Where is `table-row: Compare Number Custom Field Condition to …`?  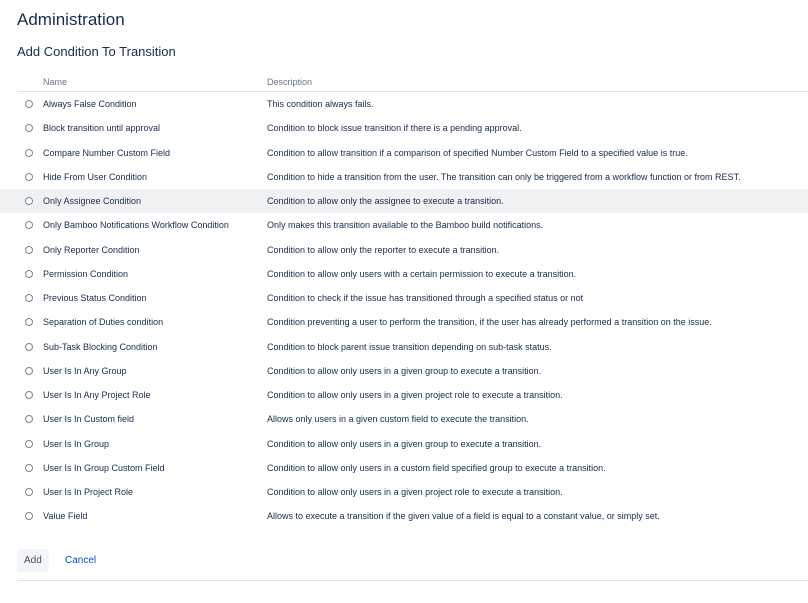
table-row: Compare Number Custom Field Condition to … is located at coordinates (404, 153).